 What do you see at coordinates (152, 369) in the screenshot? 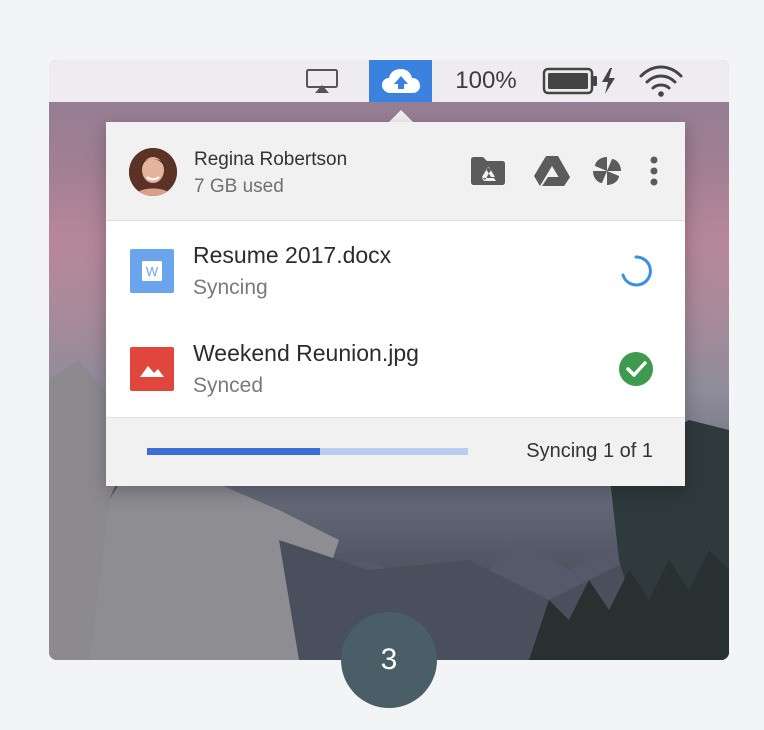
I see `image-file-icon` at bounding box center [152, 369].